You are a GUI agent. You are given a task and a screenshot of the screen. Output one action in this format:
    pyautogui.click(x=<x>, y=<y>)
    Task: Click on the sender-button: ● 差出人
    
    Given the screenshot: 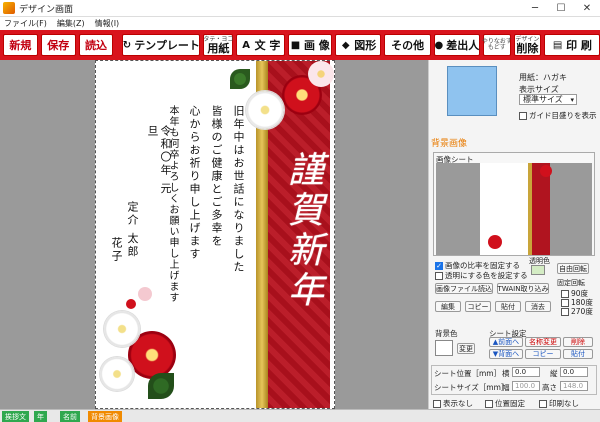 What is the action you would take?
    pyautogui.click(x=456, y=45)
    